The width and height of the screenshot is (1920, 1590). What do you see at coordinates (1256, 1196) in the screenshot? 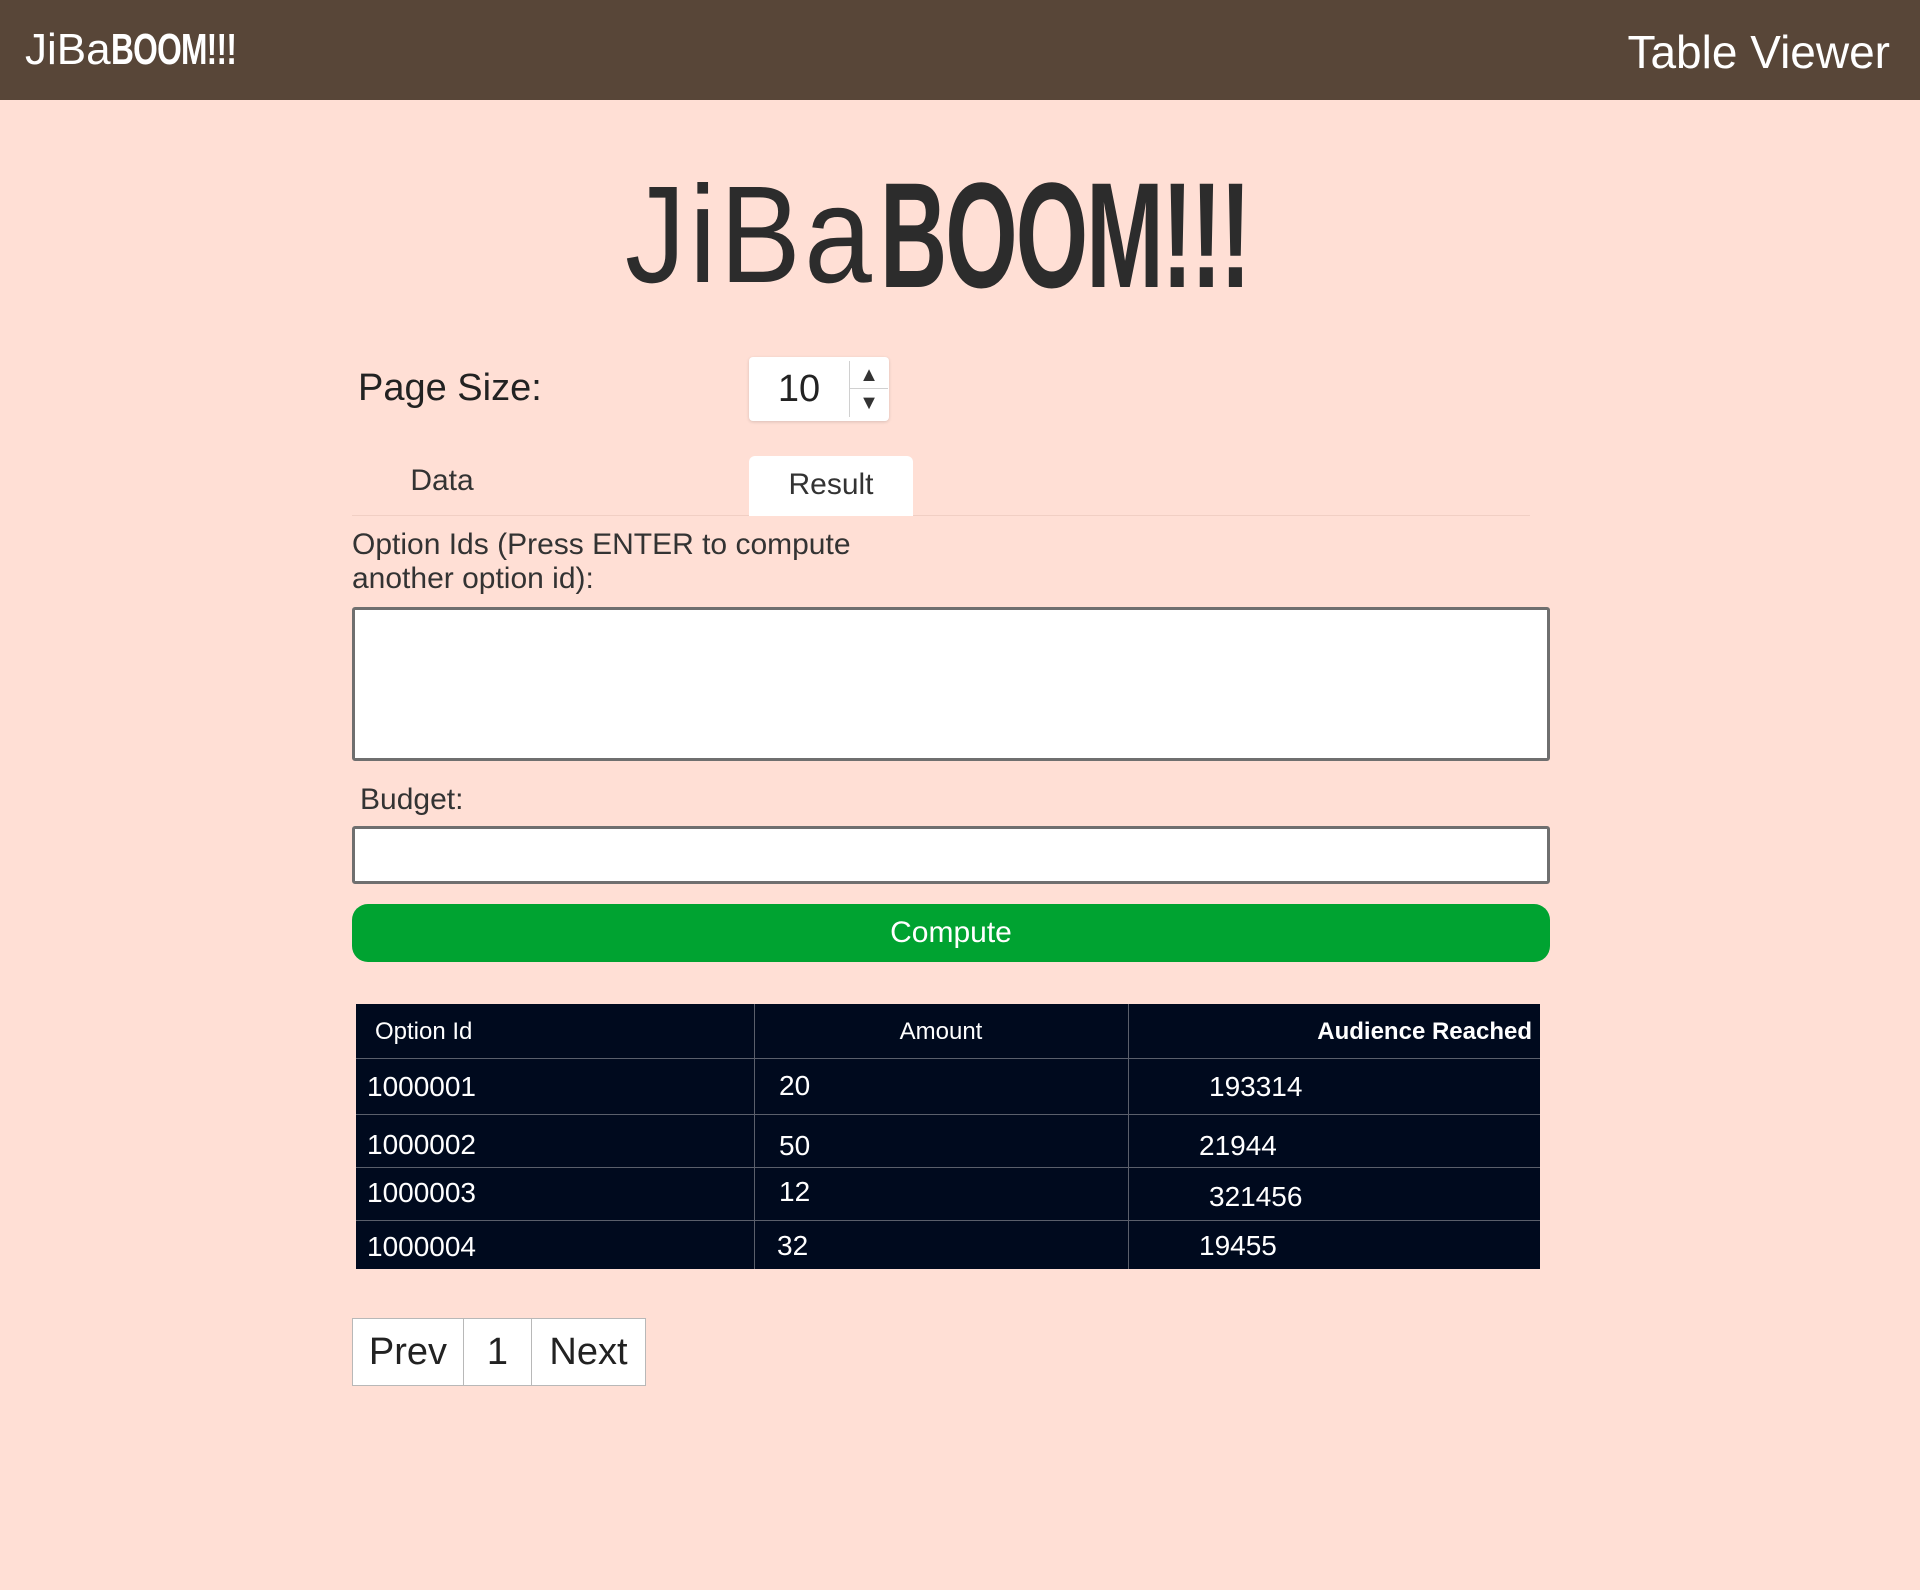
I see `cell-audience-reached: 321456` at bounding box center [1256, 1196].